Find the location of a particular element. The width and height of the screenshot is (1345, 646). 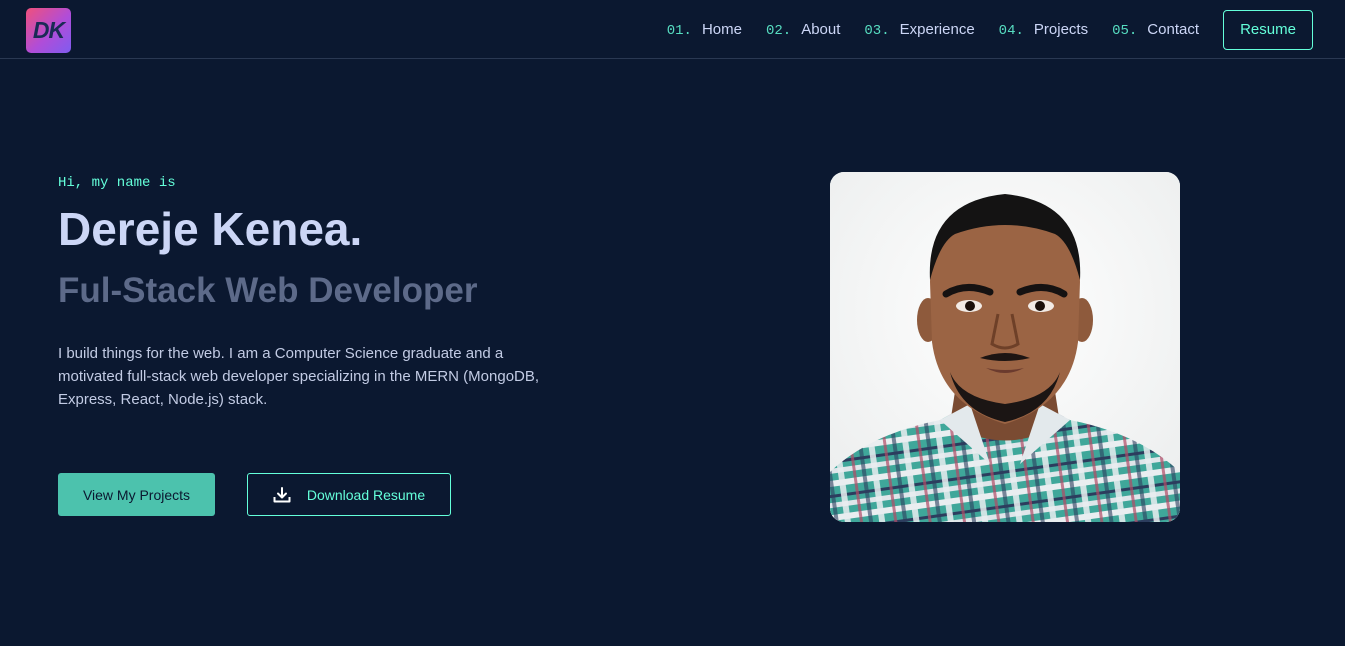

download-resume-label: Download Resume is located at coordinates (366, 494).